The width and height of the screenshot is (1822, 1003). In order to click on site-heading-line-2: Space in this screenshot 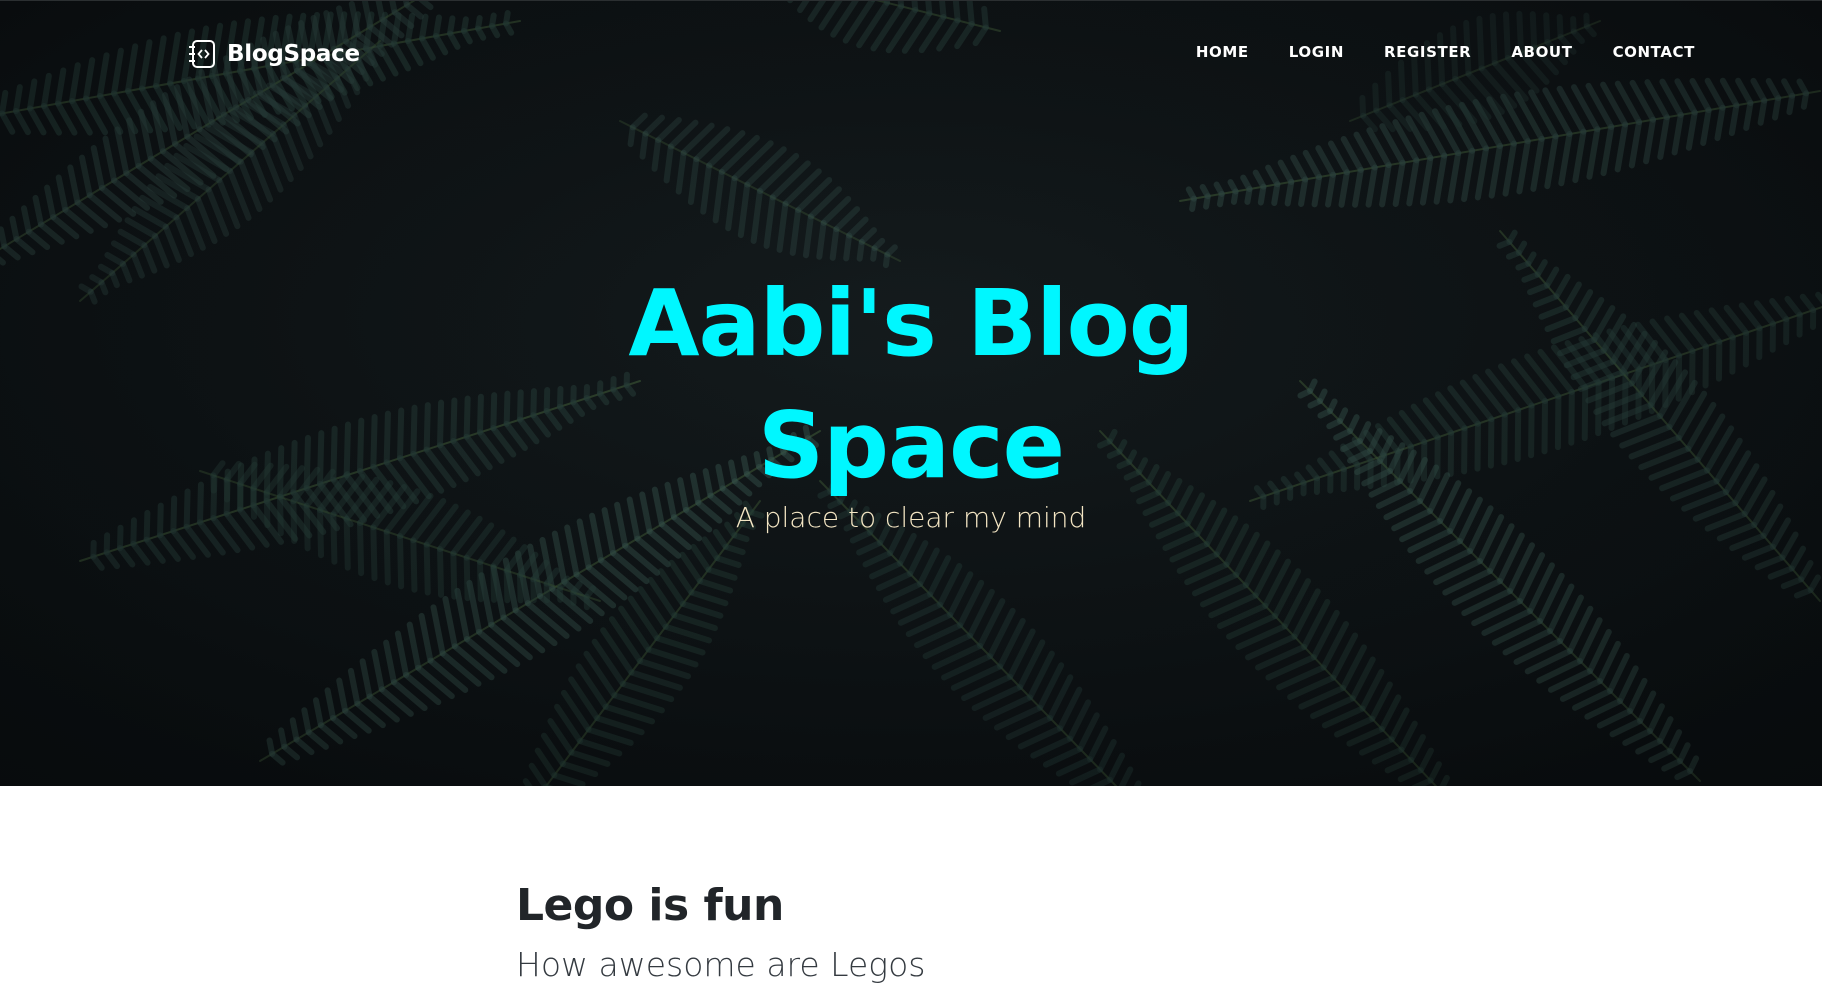, I will do `click(911, 445)`.